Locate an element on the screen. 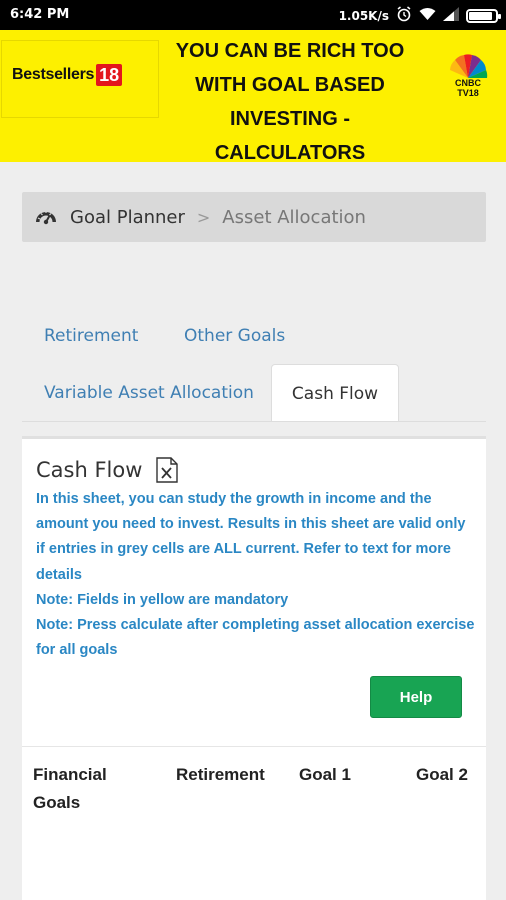  dashboard-icon is located at coordinates (46, 218).